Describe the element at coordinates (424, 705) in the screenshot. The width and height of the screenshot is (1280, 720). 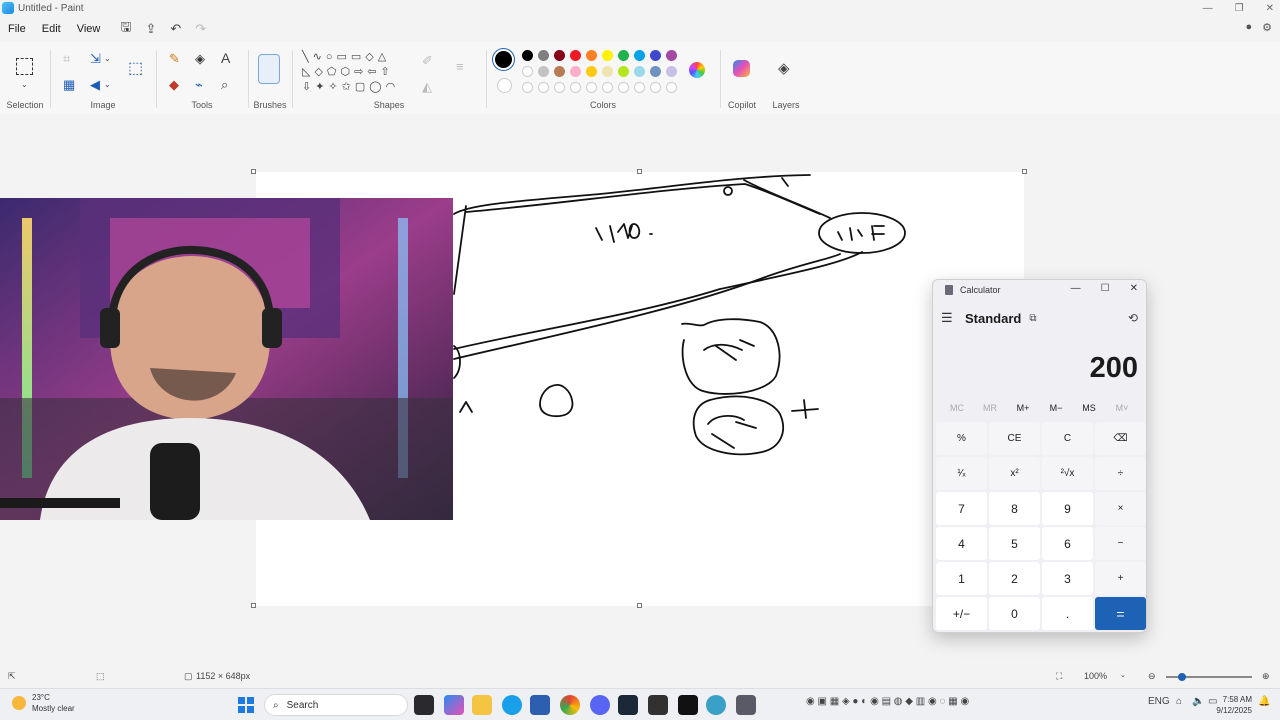
I see `task-view-icon` at that location.